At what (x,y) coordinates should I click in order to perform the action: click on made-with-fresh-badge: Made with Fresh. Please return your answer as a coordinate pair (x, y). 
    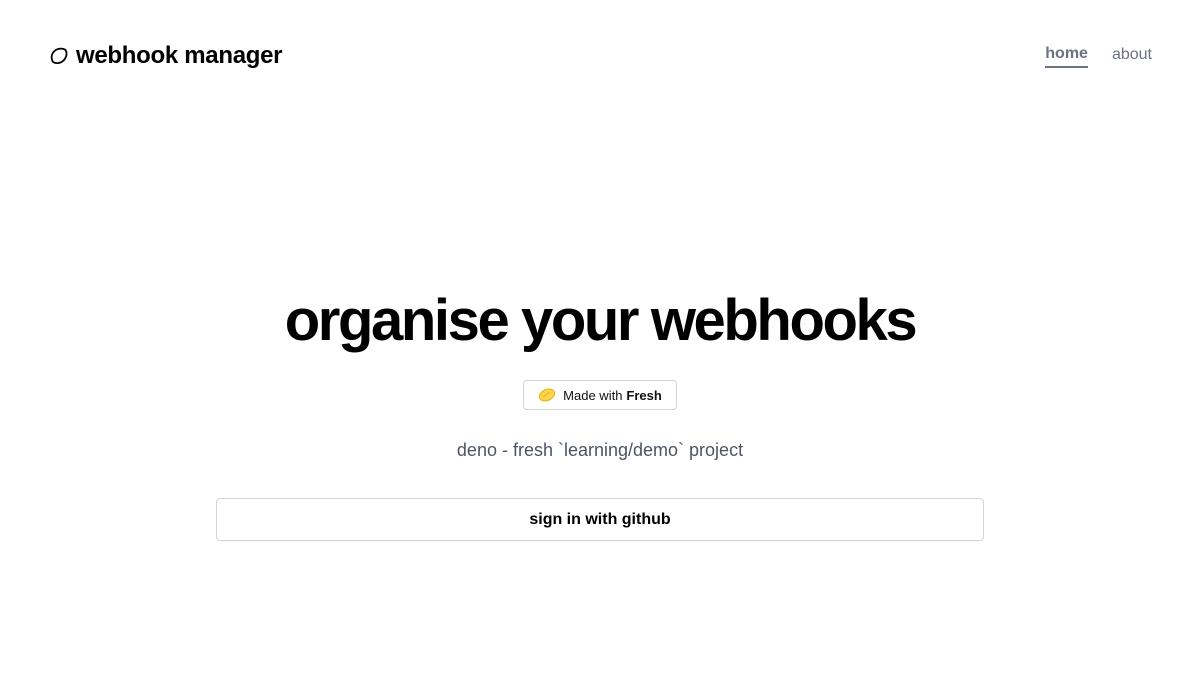
    Looking at the image, I should click on (600, 395).